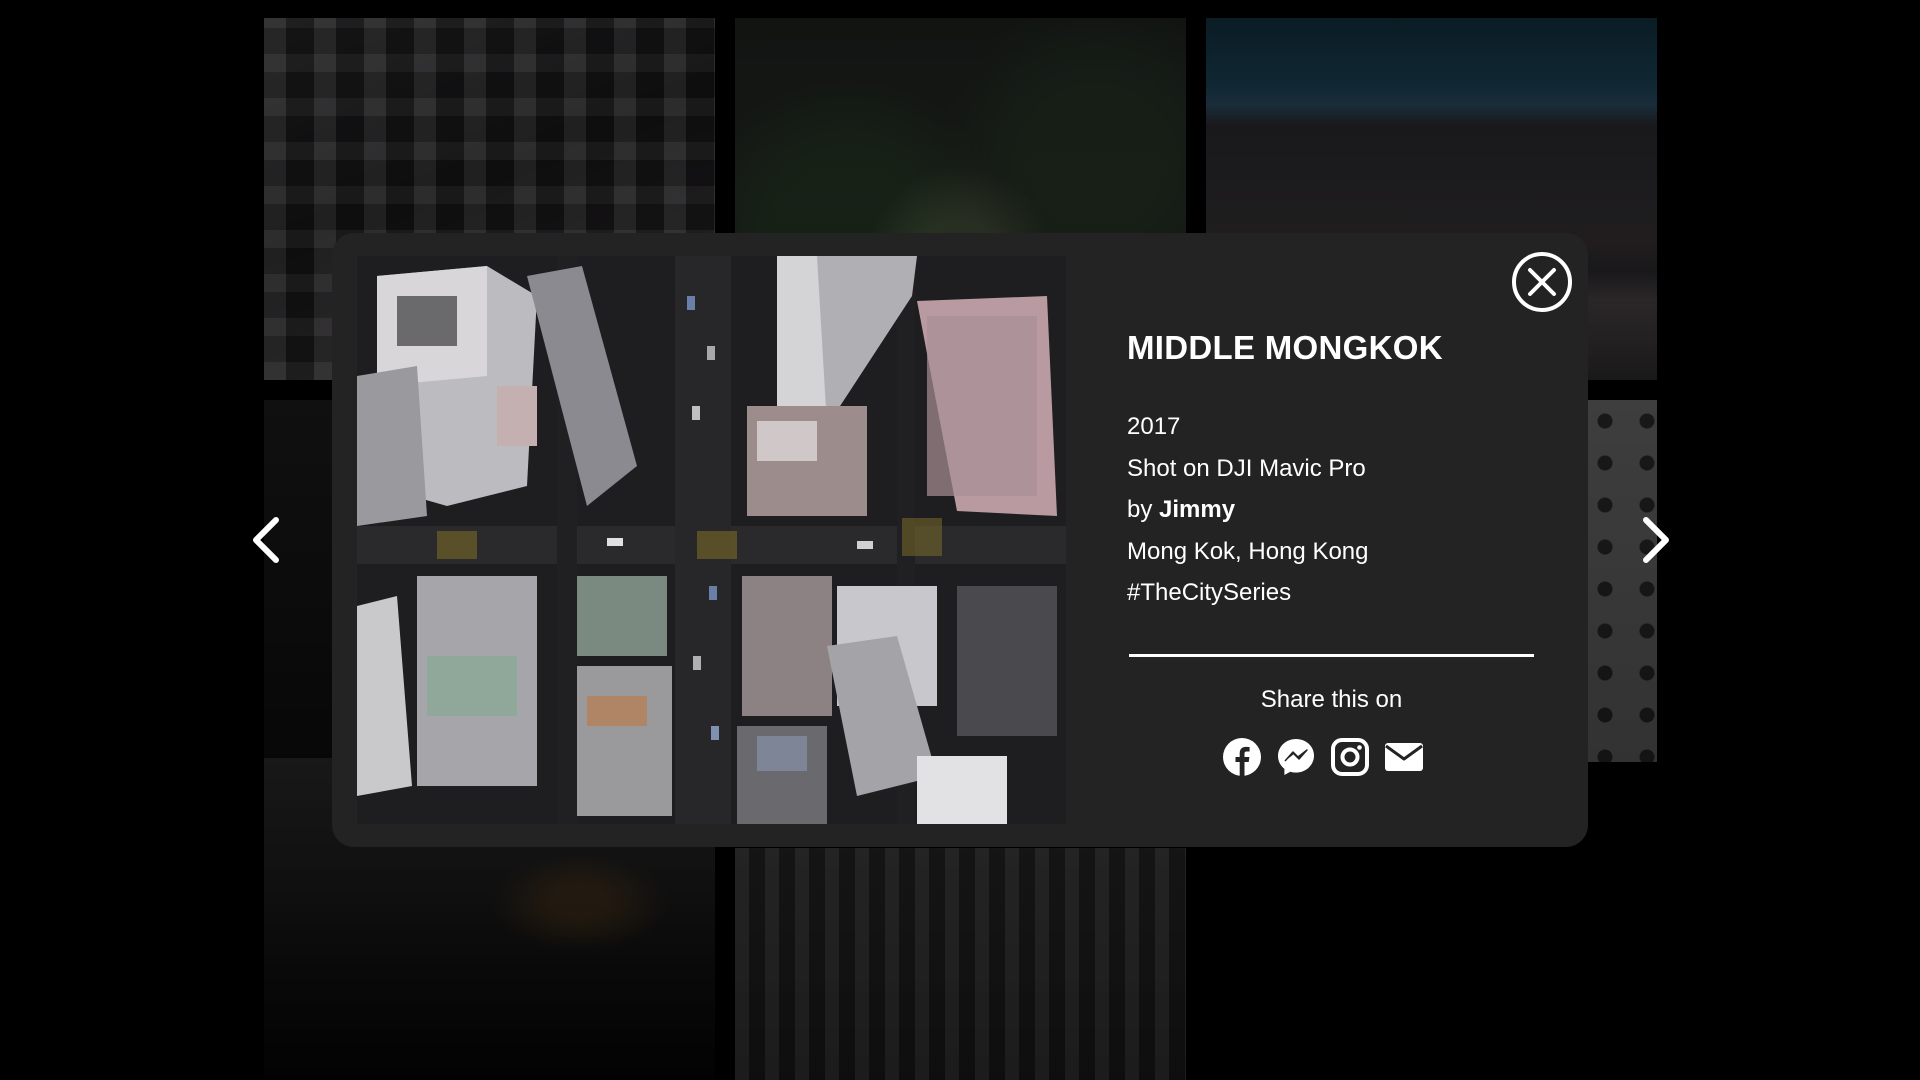 This screenshot has width=1920, height=1080. Describe the element at coordinates (1154, 426) in the screenshot. I see `photo-year: 2017` at that location.